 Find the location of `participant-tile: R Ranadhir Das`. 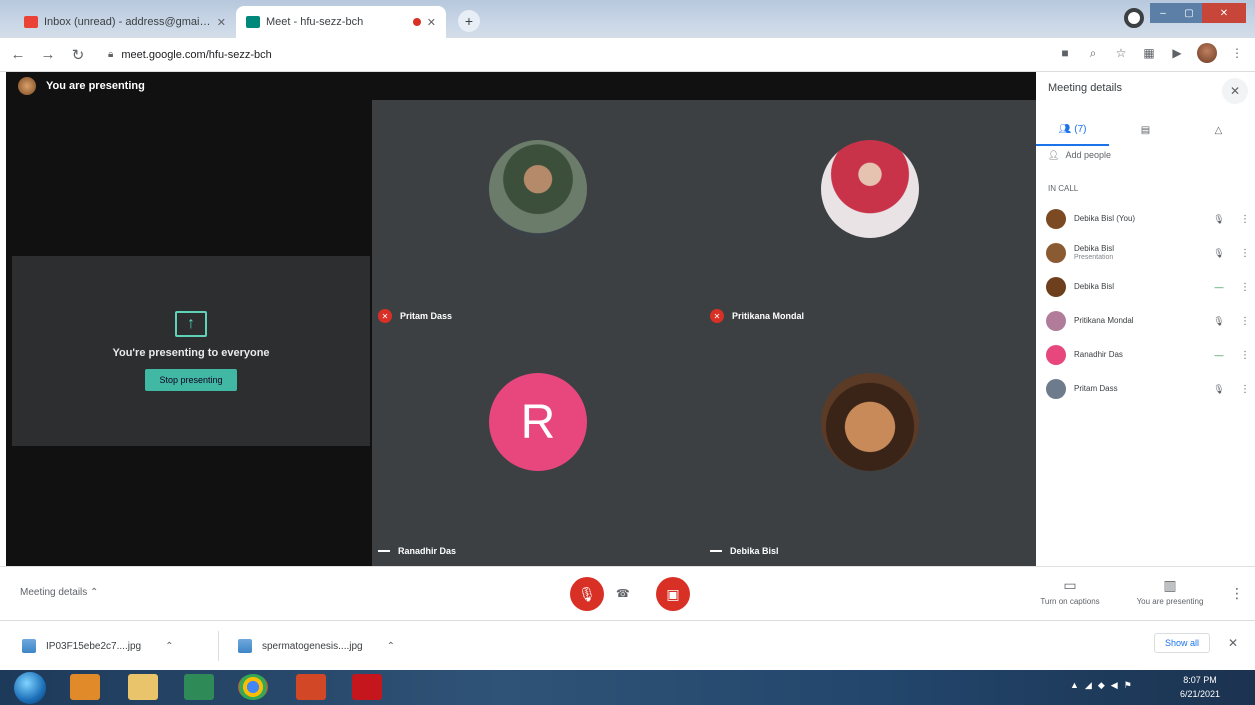

participant-tile: R Ranadhir Das is located at coordinates (538, 449).